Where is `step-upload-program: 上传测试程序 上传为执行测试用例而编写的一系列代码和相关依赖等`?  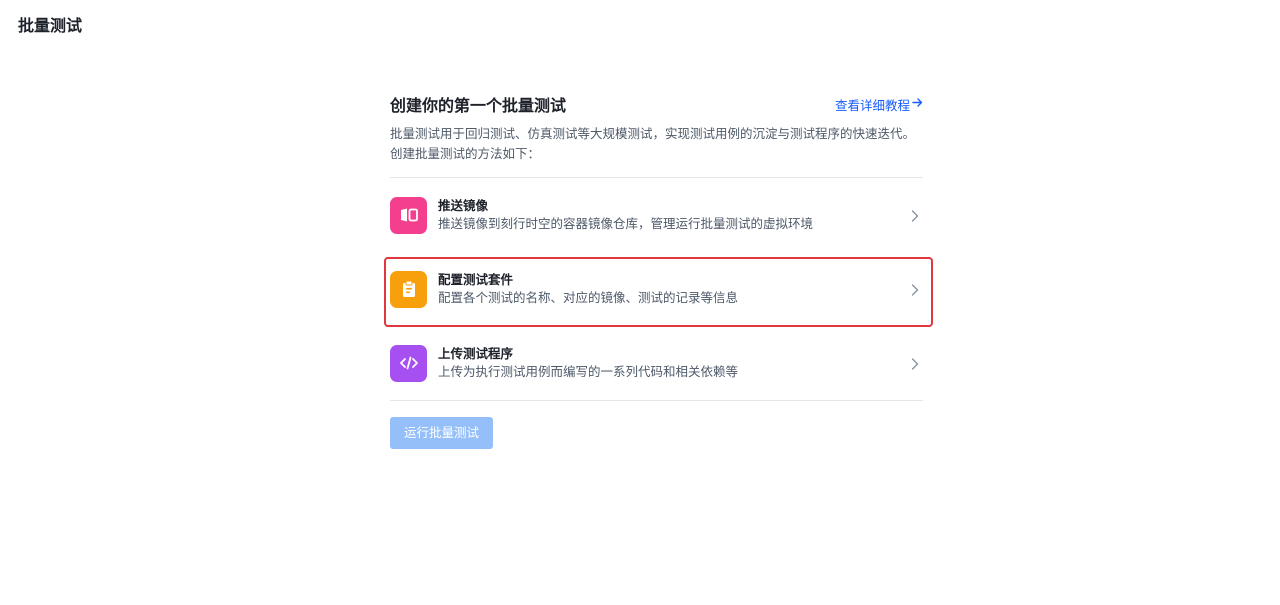 step-upload-program: 上传测试程序 上传为执行测试用例而编写的一系列代码和相关依赖等 is located at coordinates (656, 363).